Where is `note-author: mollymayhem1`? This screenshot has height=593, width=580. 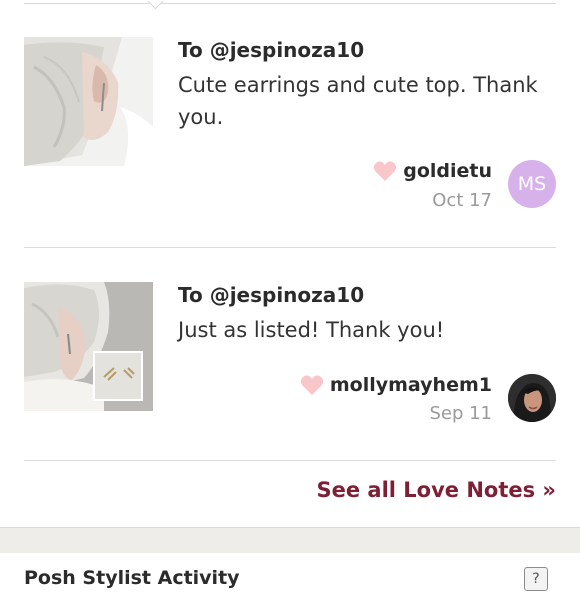
note-author: mollymayhem1 is located at coordinates (396, 385).